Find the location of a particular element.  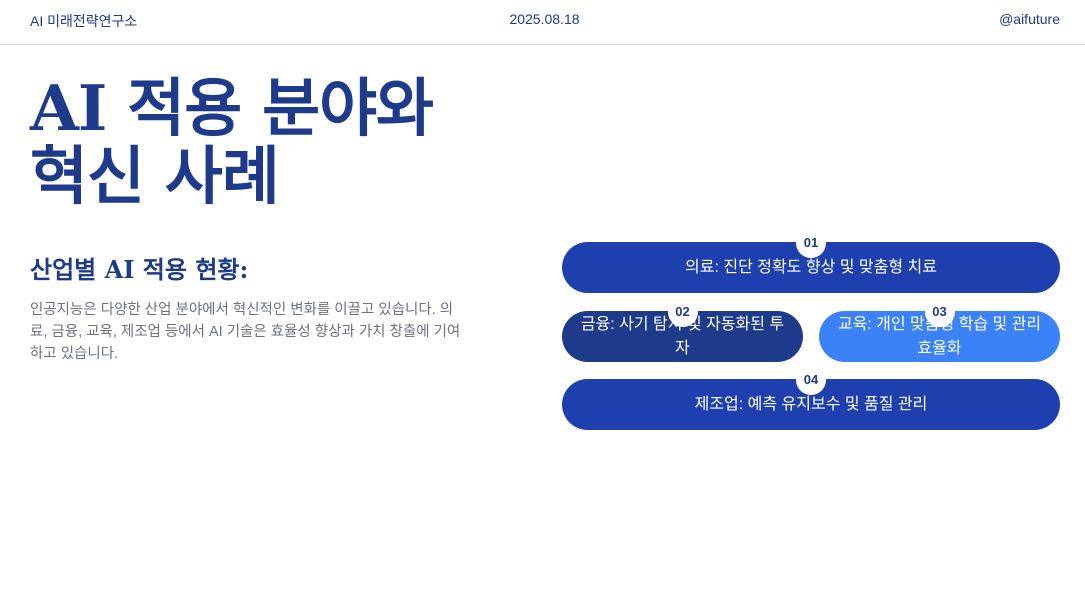

page-title: AI 적용 분야와 혁신 사례 is located at coordinates (290, 142).